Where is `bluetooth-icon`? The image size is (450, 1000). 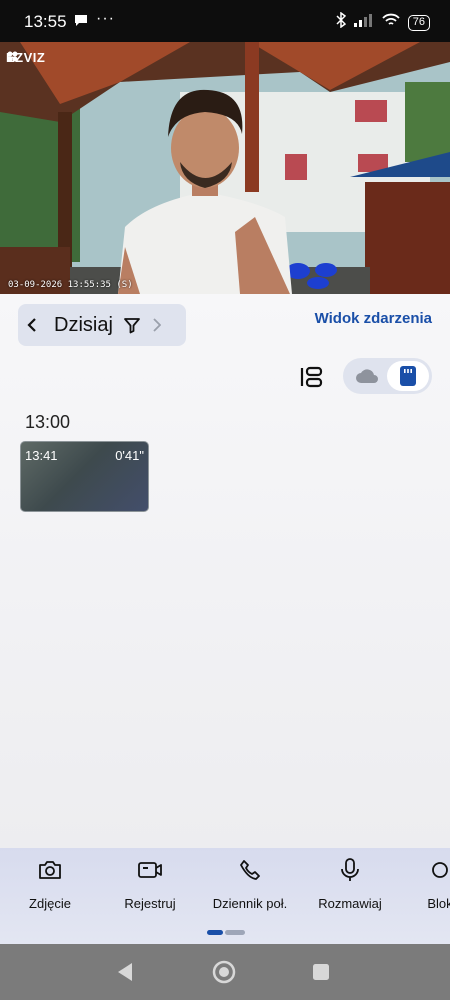 bluetooth-icon is located at coordinates (341, 22).